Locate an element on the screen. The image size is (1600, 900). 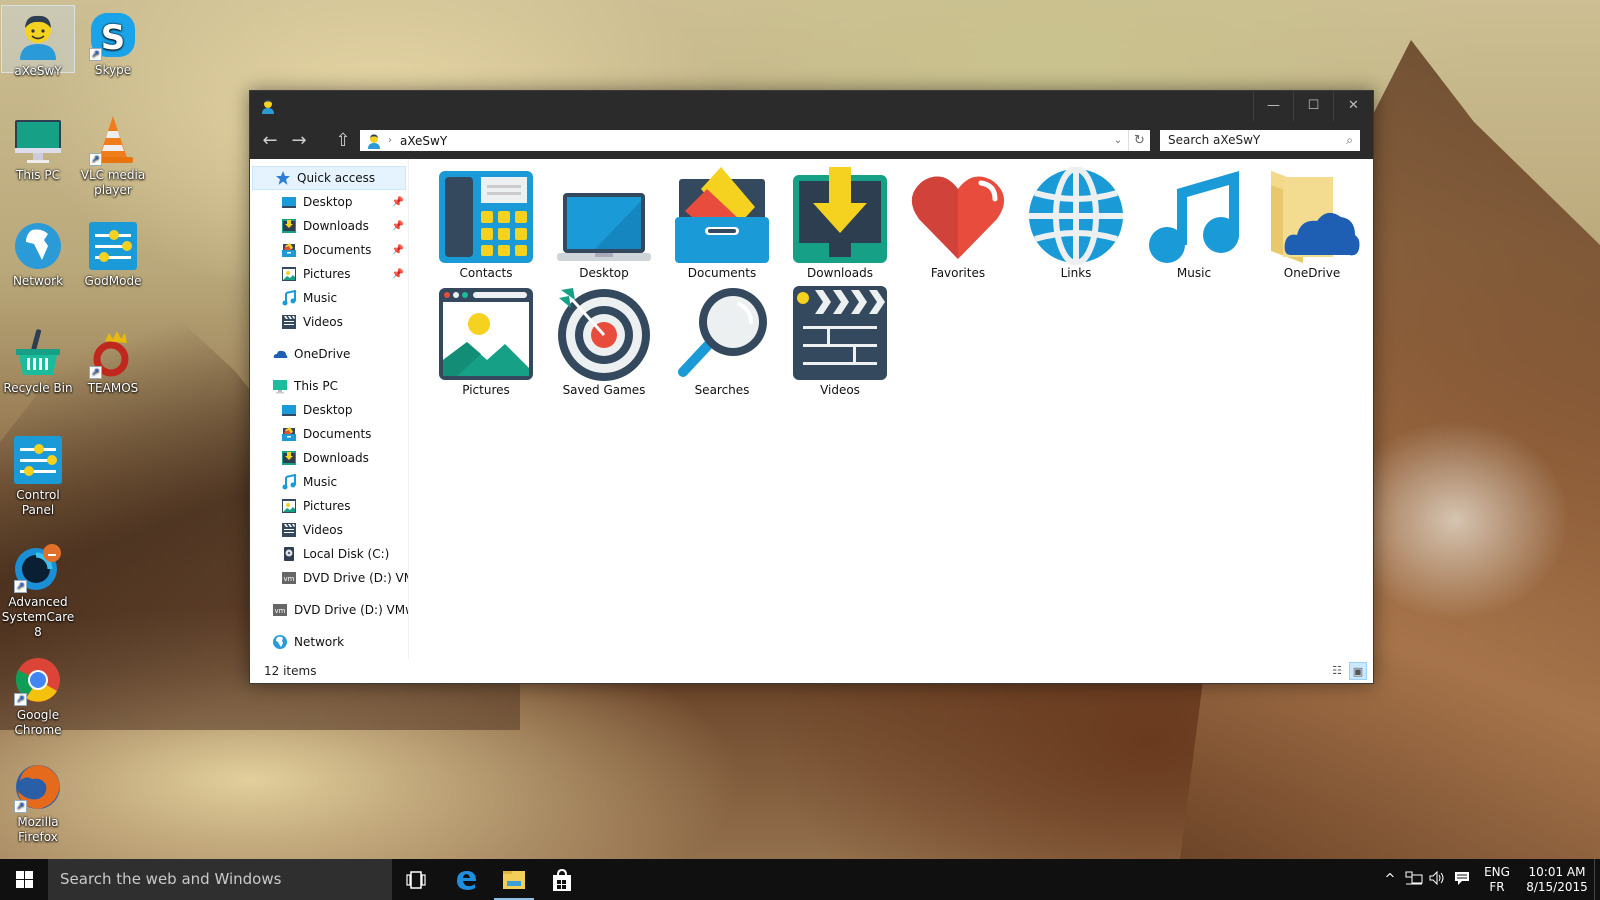
action-center-icon is located at coordinates (1462, 880).